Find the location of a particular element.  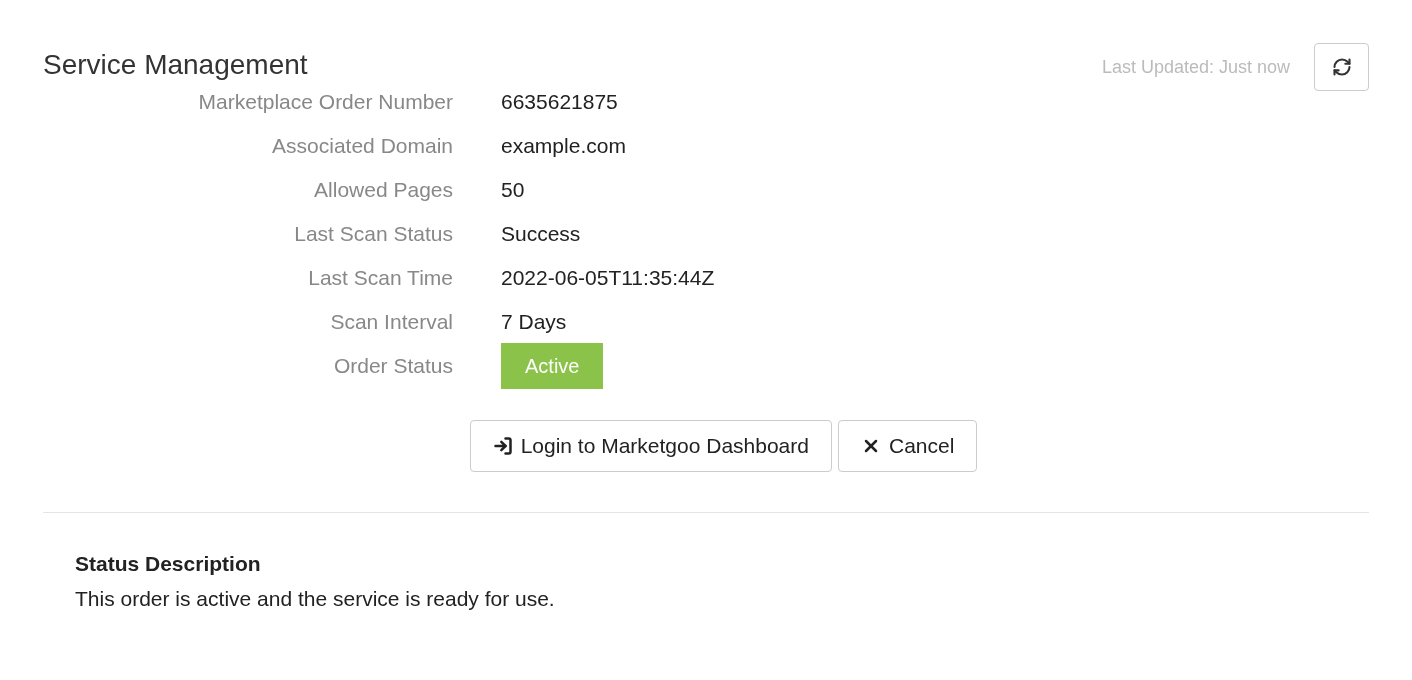

status-text: This order is active and the service is ready for use. is located at coordinates (315, 598).